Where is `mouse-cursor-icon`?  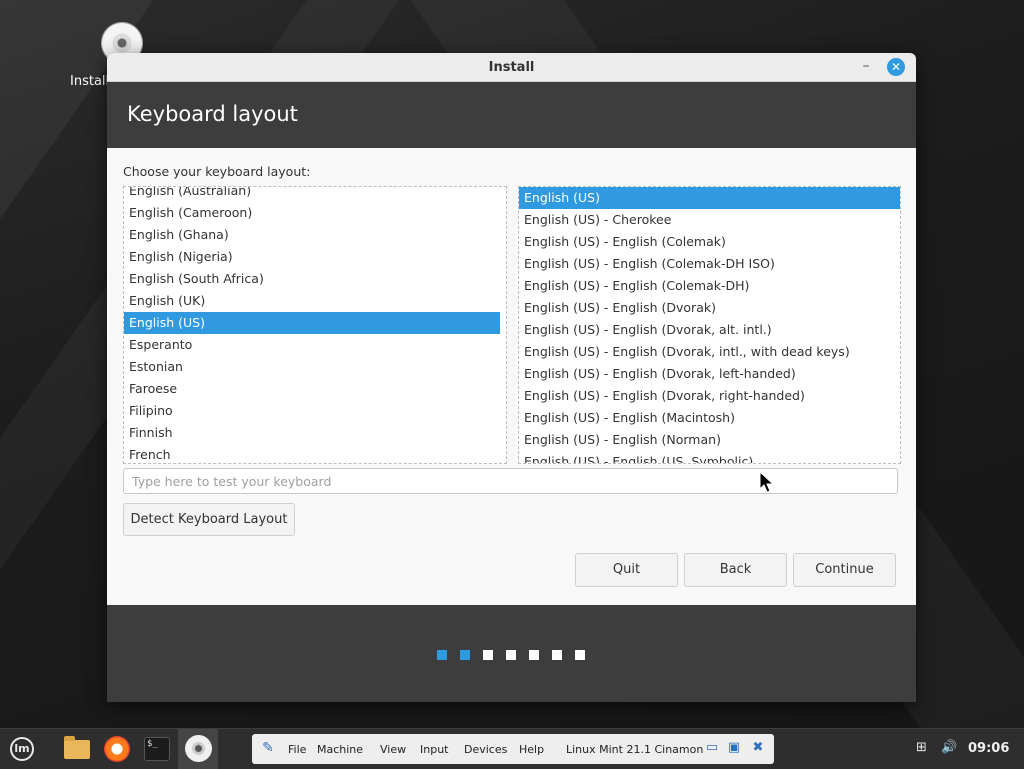
mouse-cursor-icon is located at coordinates (767, 481).